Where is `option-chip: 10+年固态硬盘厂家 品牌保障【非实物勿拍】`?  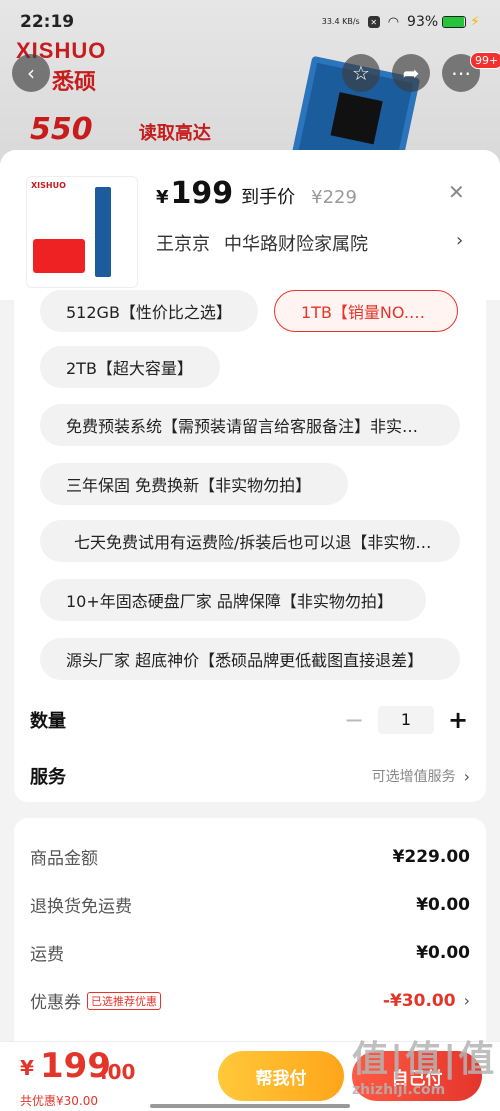
option-chip: 10+年固态硬盘厂家 品牌保障【非实物勿拍】 is located at coordinates (233, 600).